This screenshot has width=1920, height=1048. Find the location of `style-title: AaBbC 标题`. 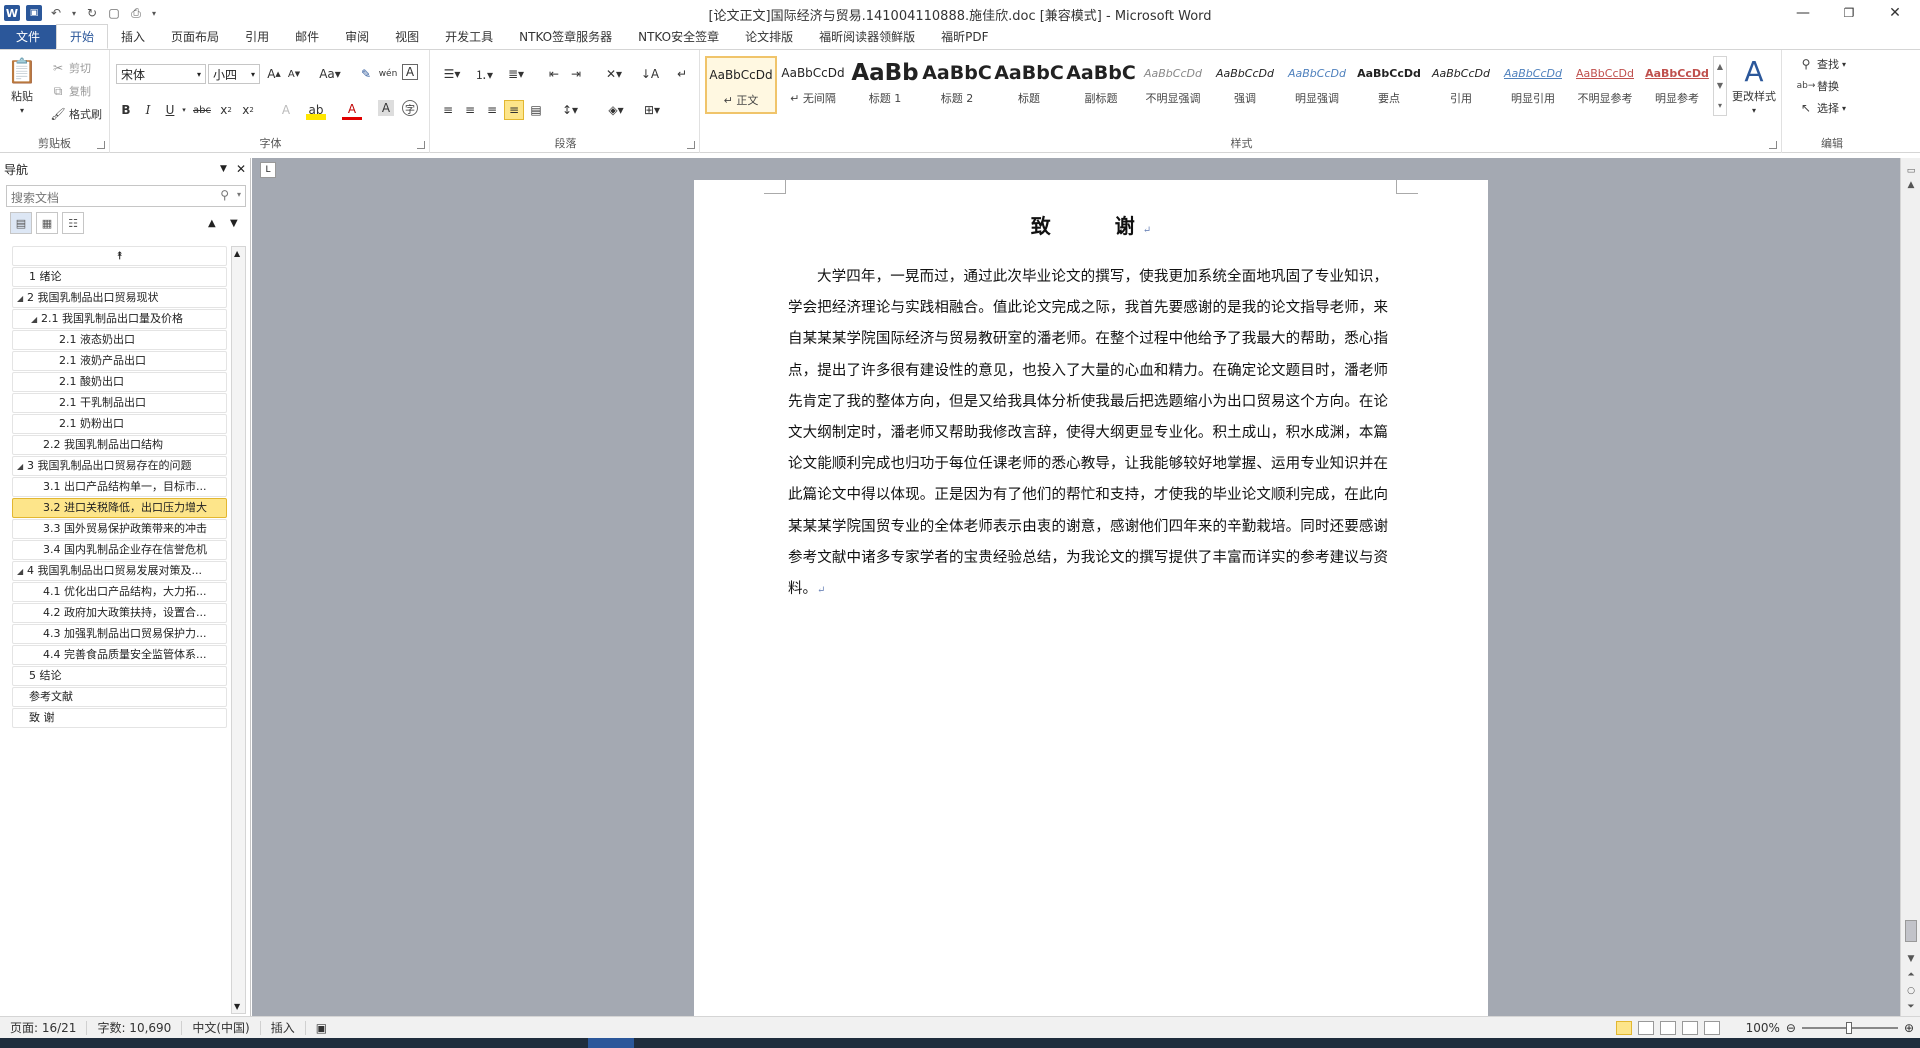

style-title: AaBbC 标题 is located at coordinates (1029, 85).